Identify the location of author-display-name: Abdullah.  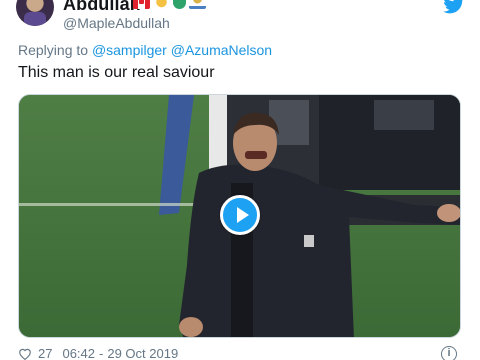
(102, 7).